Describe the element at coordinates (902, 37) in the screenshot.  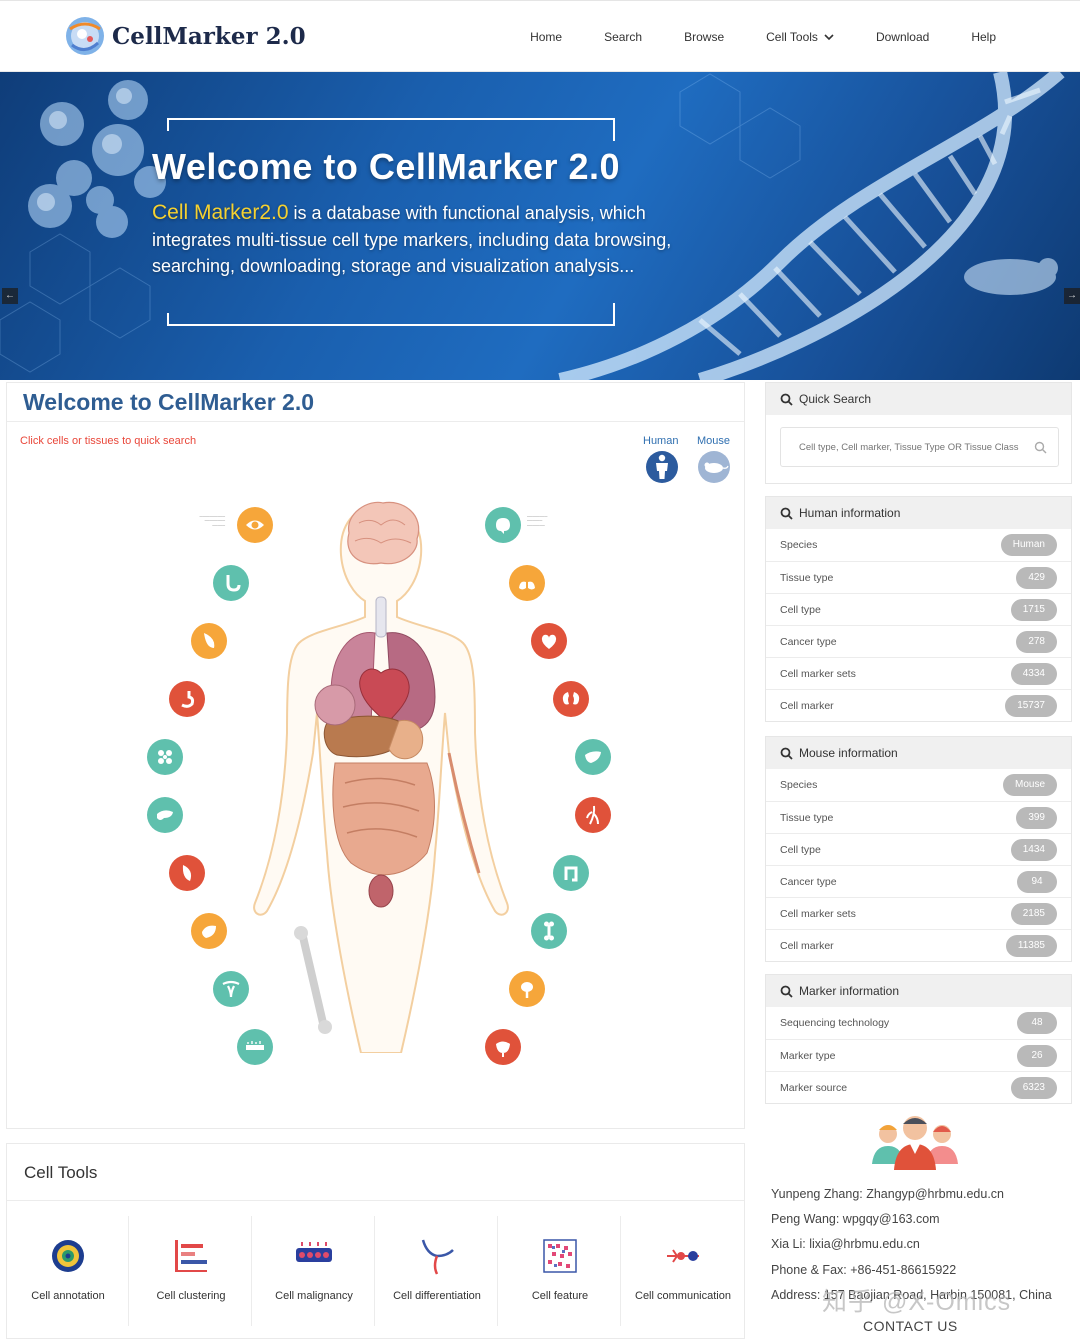
I see `nav-download: Download` at that location.